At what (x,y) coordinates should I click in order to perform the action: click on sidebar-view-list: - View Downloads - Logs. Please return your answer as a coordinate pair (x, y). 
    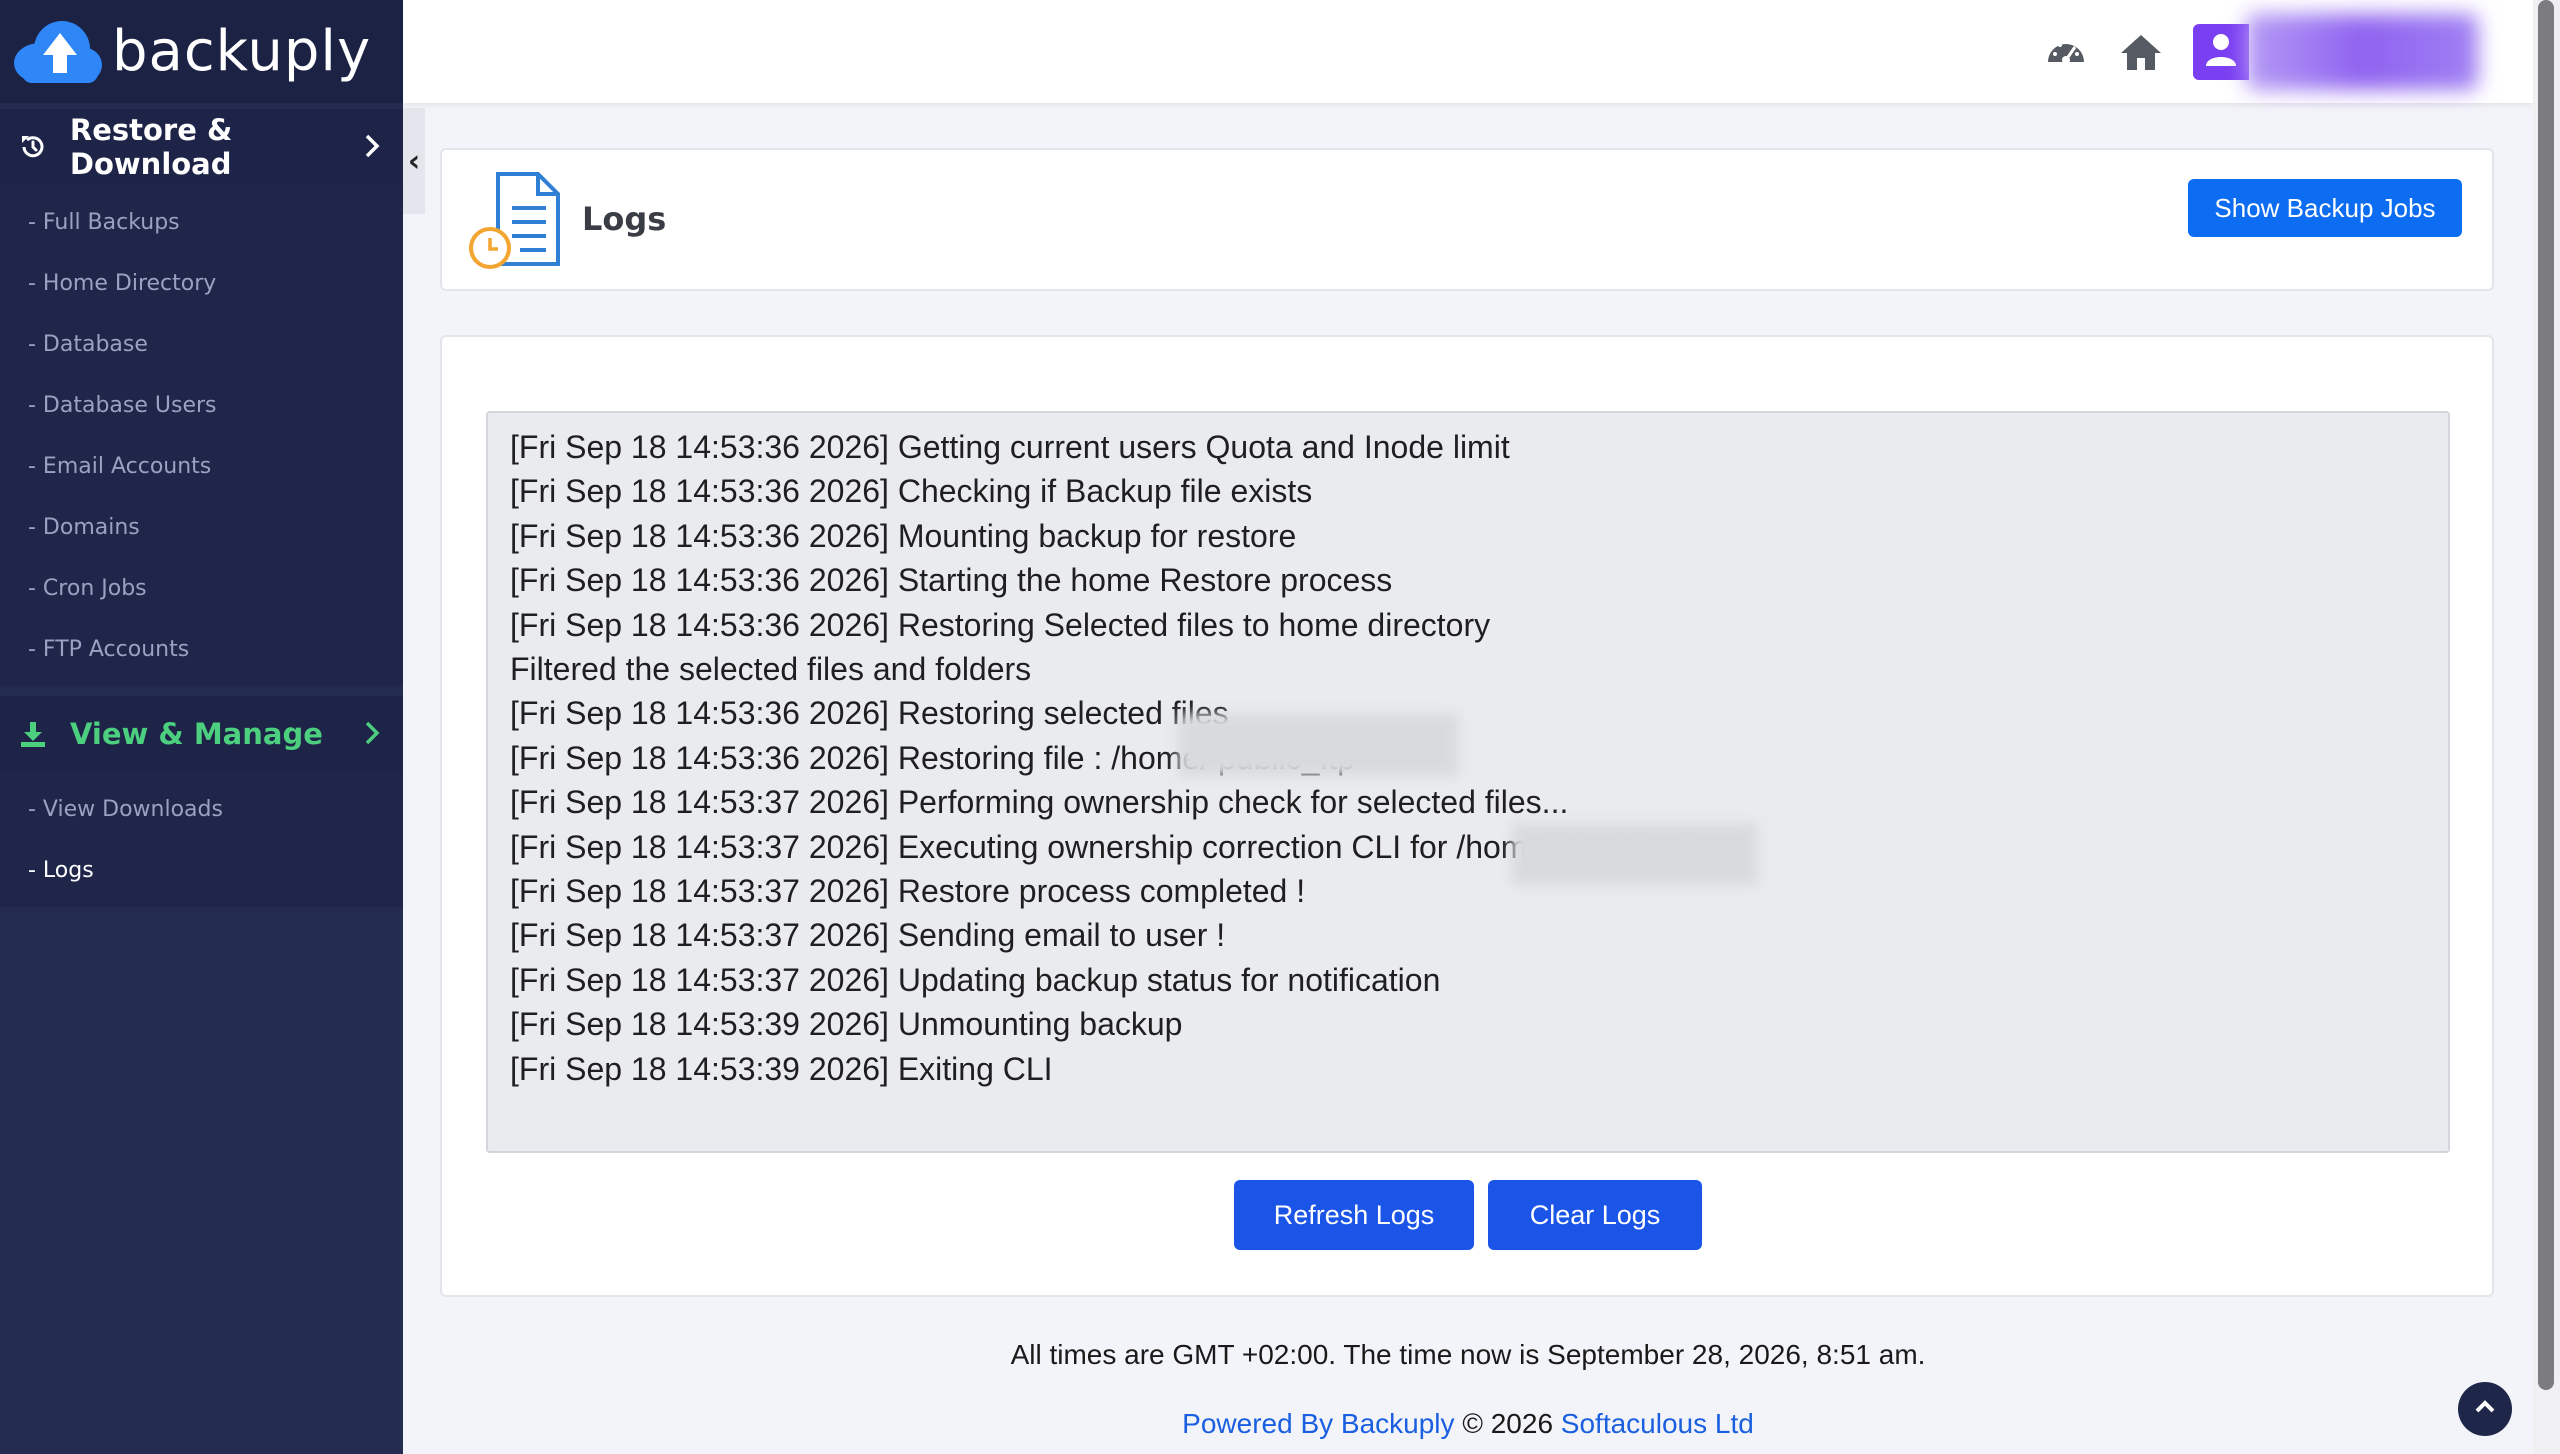
    Looking at the image, I should click on (201, 839).